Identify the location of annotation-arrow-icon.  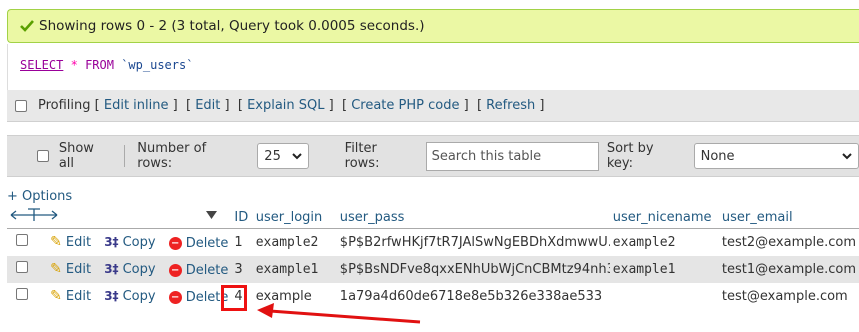
(339, 313).